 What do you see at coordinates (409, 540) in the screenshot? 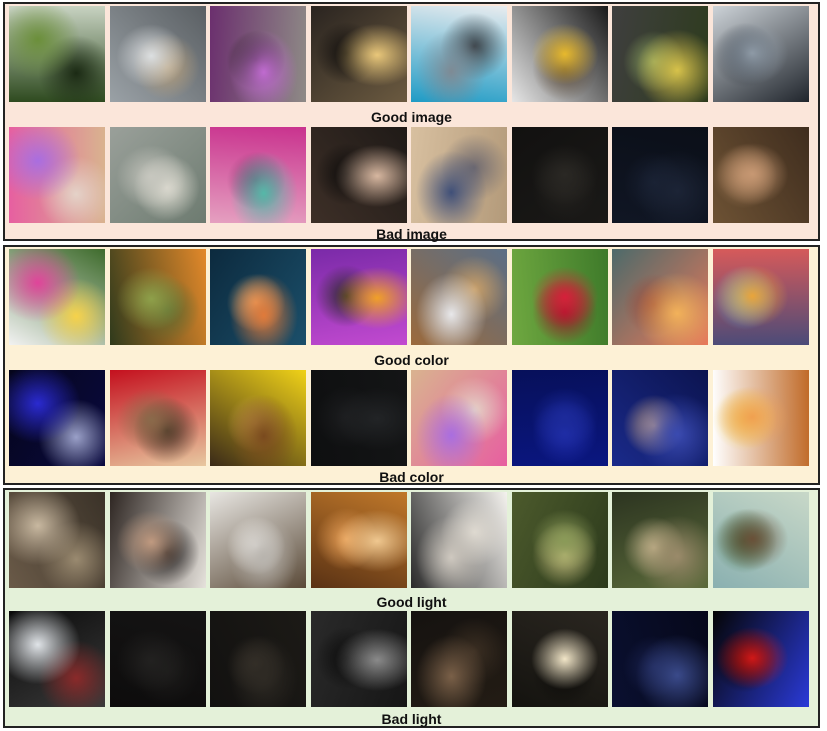
I see `good-light-row` at bounding box center [409, 540].